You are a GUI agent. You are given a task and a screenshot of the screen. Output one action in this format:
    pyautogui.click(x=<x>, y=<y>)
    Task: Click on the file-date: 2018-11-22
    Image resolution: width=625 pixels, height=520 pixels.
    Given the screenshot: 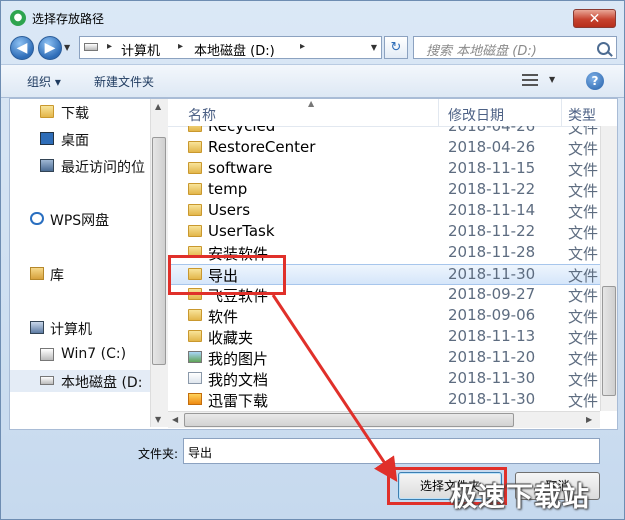 What is the action you would take?
    pyautogui.click(x=492, y=189)
    